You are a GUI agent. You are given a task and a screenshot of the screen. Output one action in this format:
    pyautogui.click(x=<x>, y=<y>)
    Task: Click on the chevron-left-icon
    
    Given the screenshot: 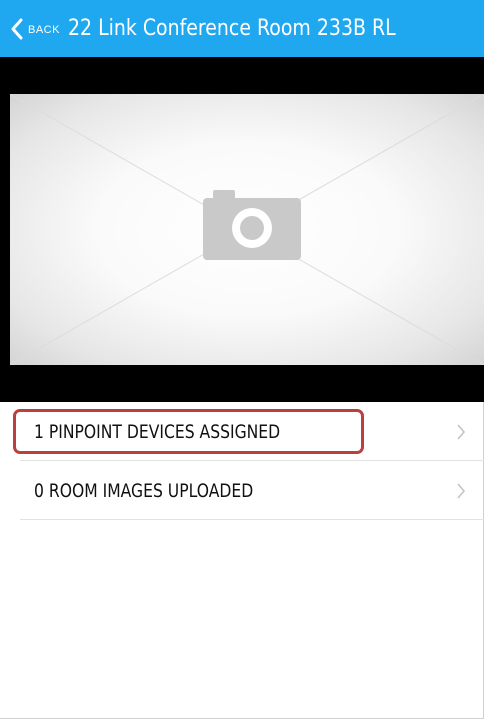 What is the action you would take?
    pyautogui.click(x=17, y=28)
    